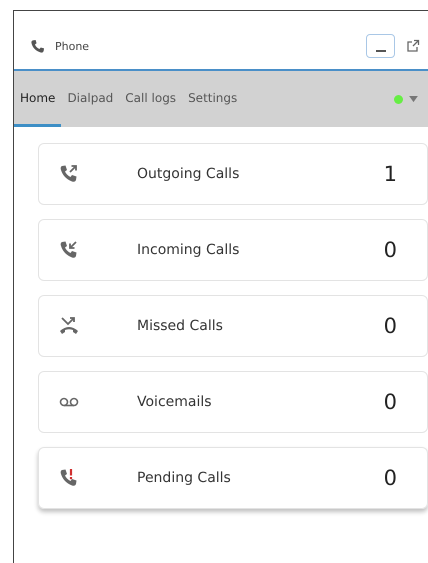 This screenshot has width=428, height=563. I want to click on pending-call-icon, so click(69, 478).